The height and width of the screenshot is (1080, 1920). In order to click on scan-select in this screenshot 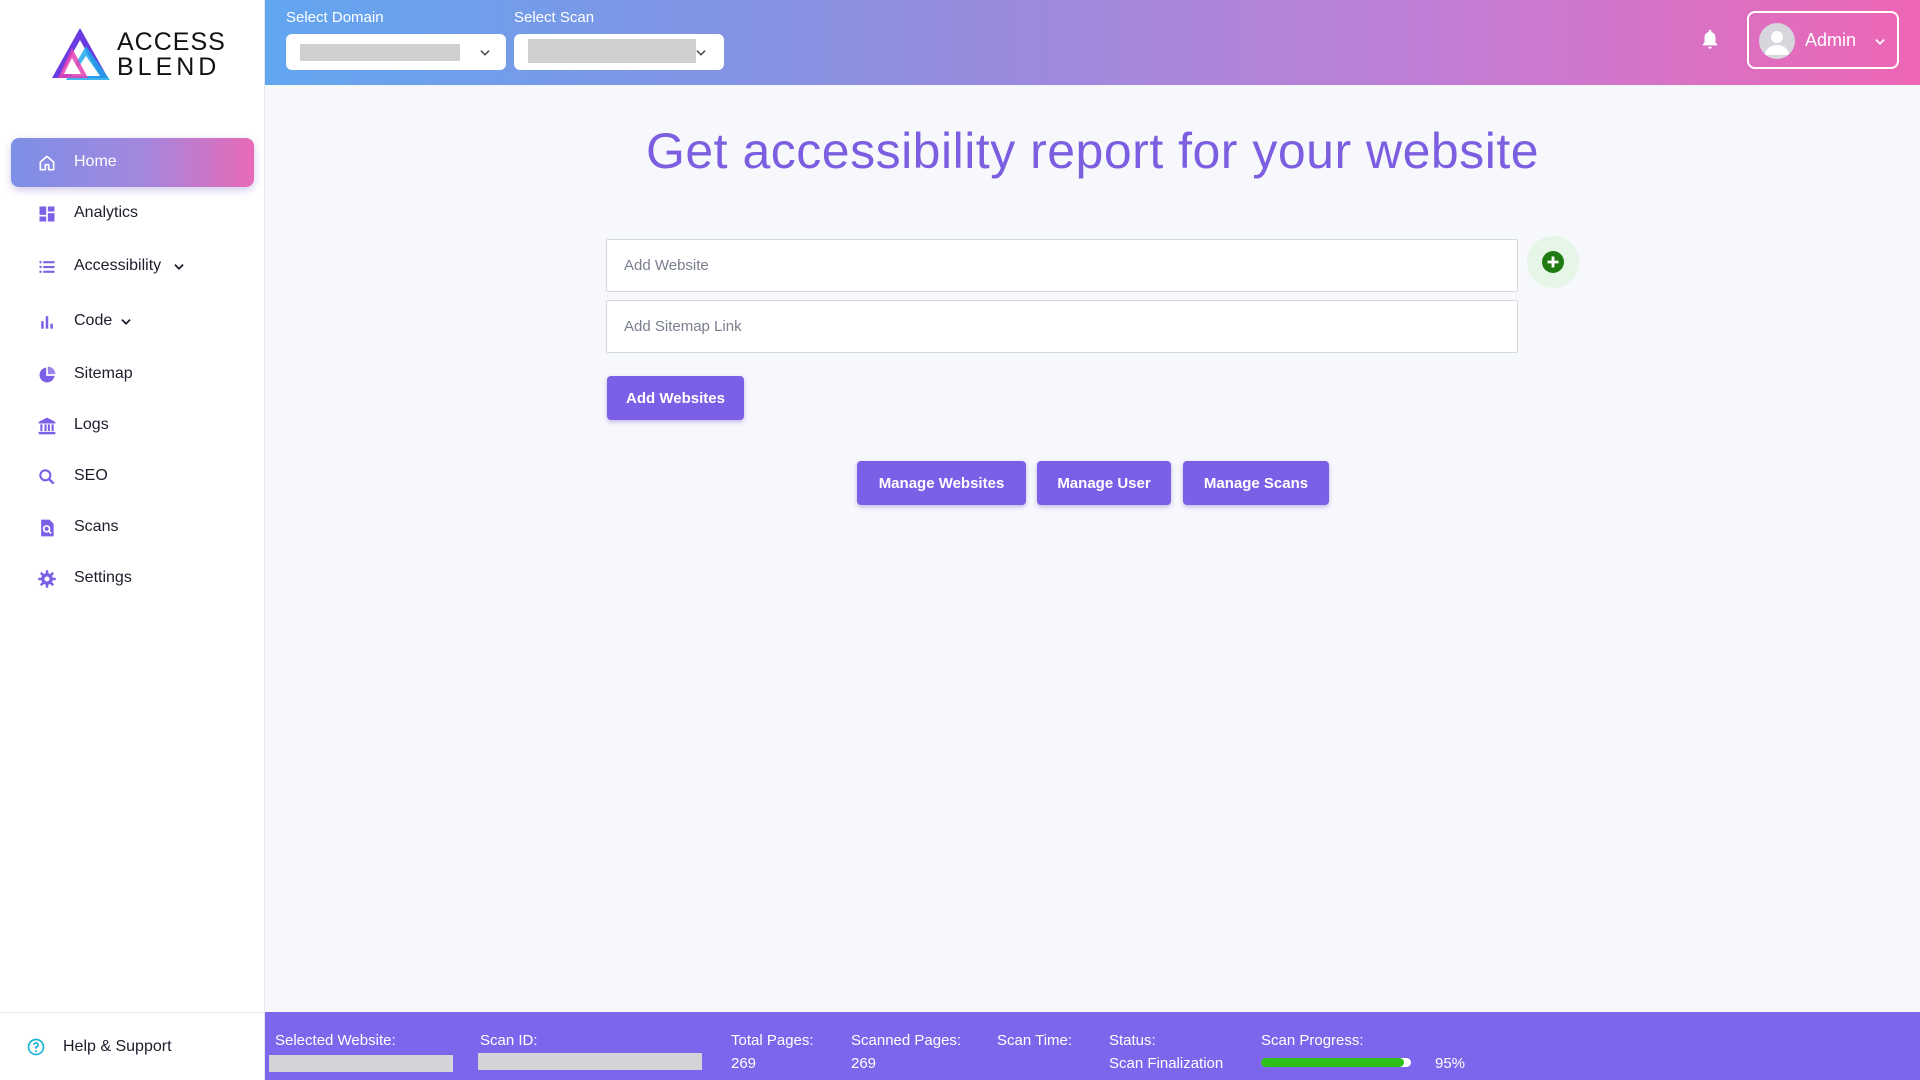, I will do `click(619, 52)`.